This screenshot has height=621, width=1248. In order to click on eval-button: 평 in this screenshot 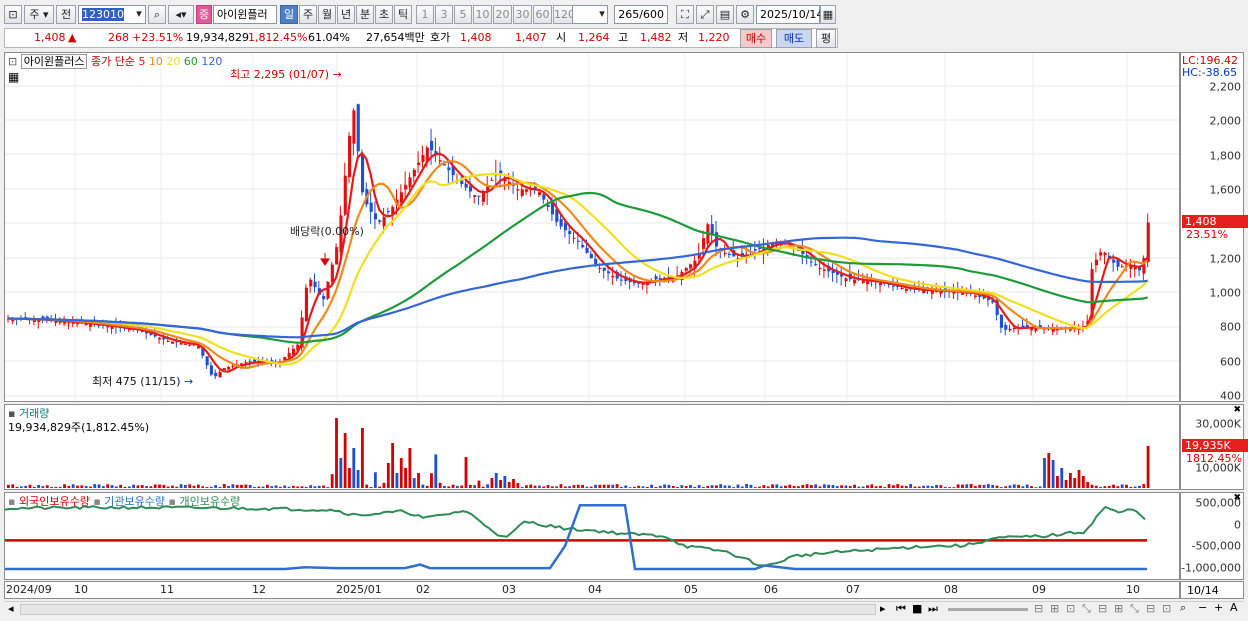, I will do `click(826, 38)`.